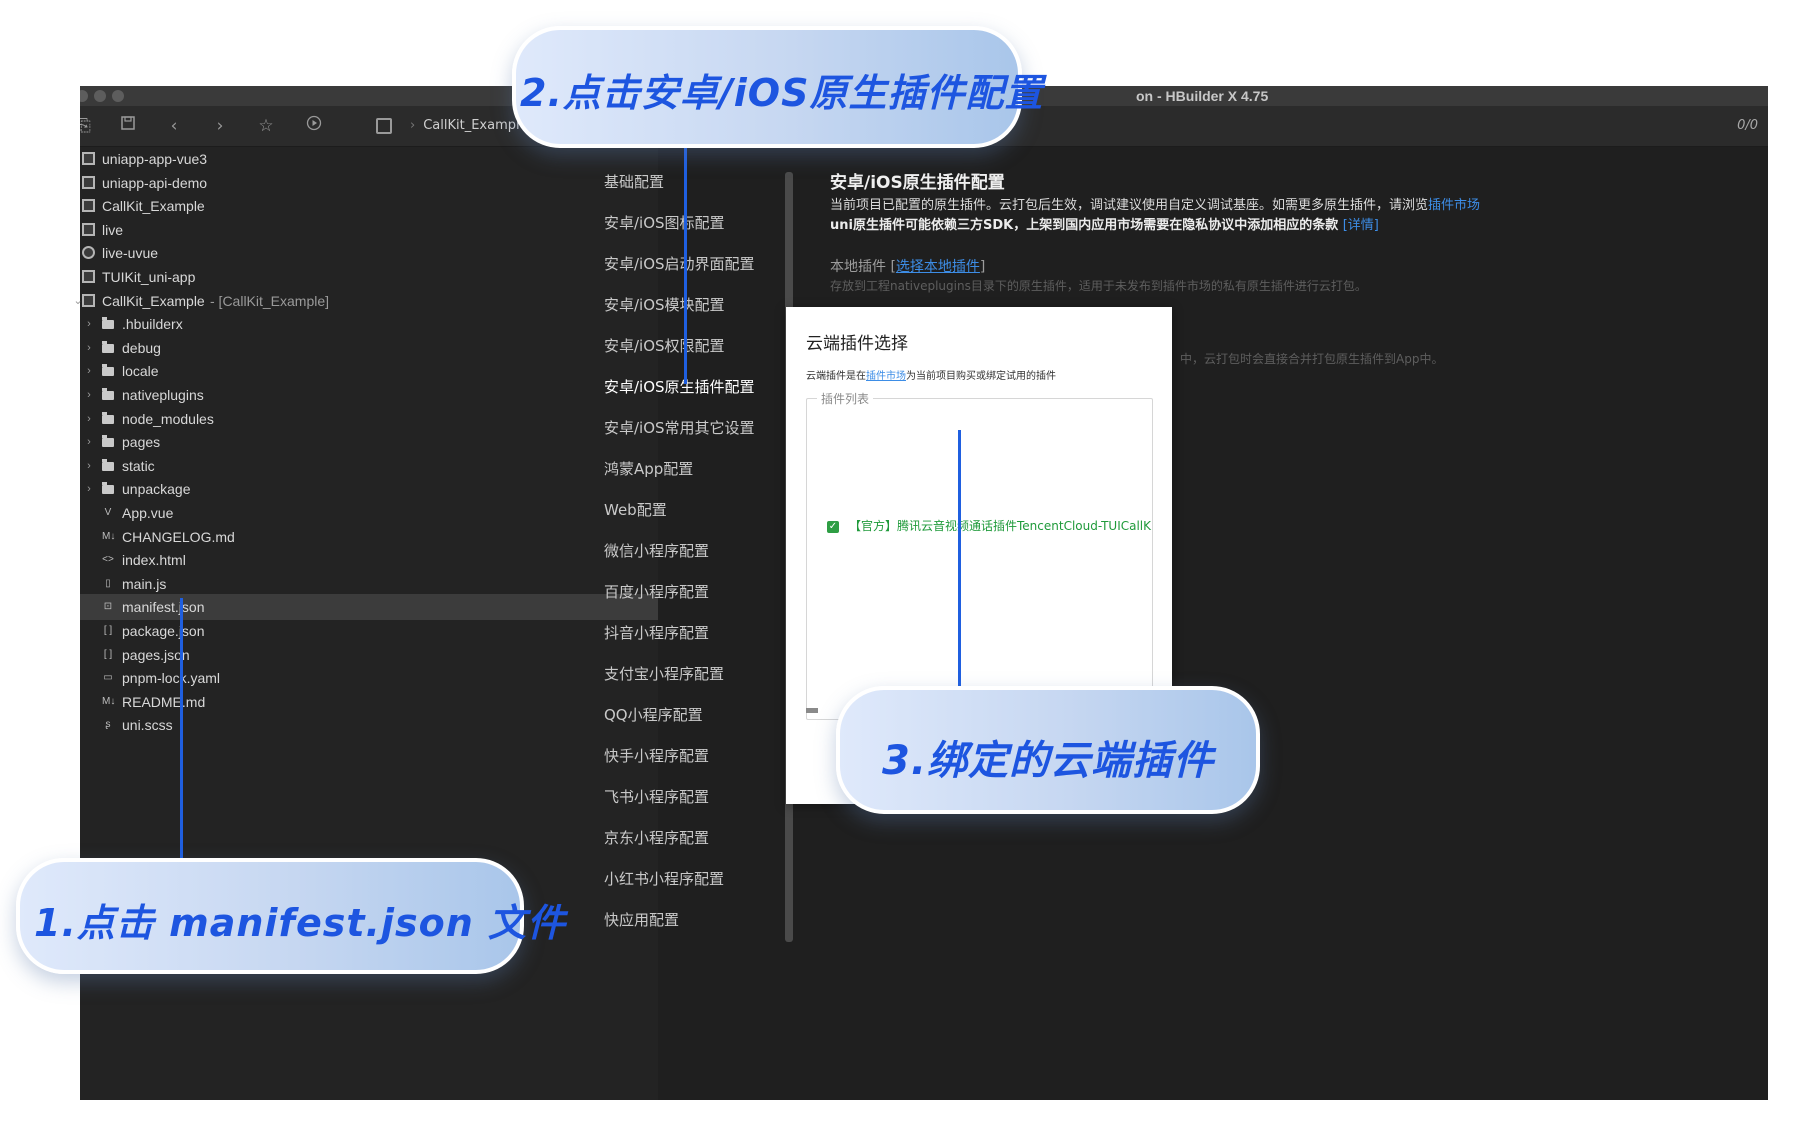 The image size is (1798, 1130). I want to click on project-item: TUIKit_uni-app, so click(369, 277).